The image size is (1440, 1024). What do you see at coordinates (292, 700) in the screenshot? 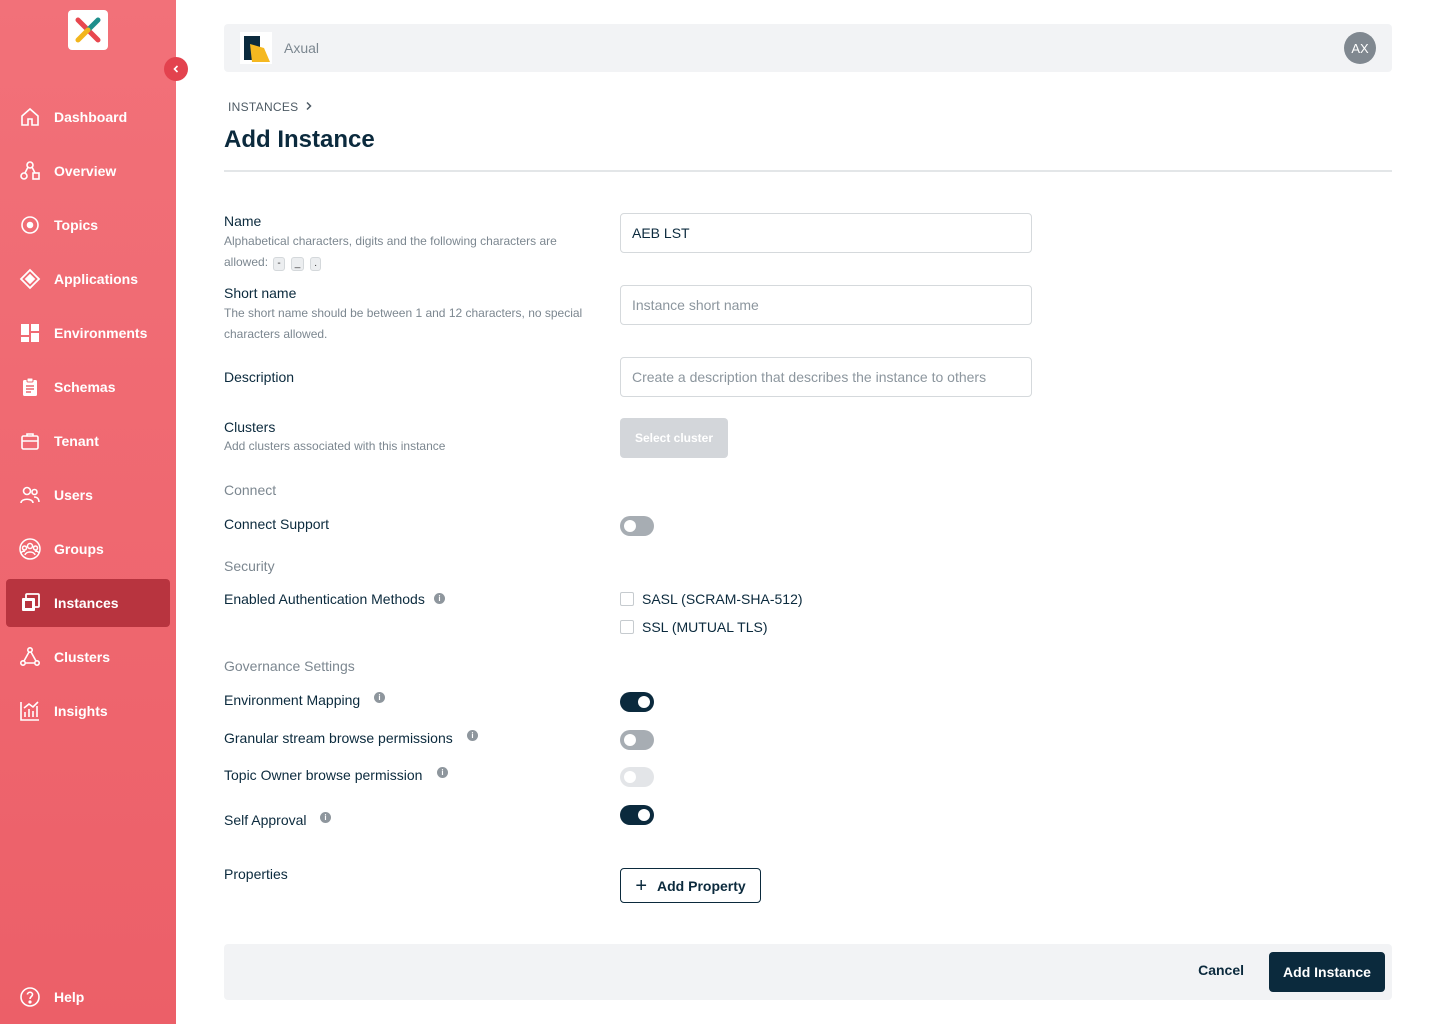
I see `environment-mapping-label: Environment Mapping` at bounding box center [292, 700].